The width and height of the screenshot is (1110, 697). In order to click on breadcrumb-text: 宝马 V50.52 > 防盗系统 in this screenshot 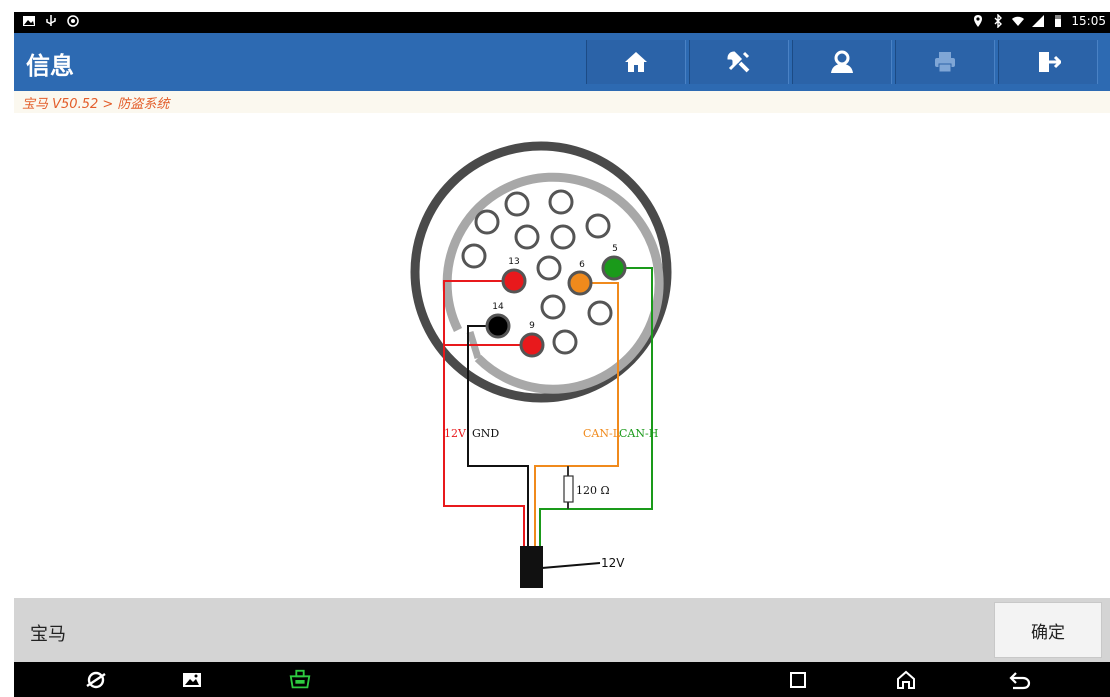, I will do `click(96, 104)`.